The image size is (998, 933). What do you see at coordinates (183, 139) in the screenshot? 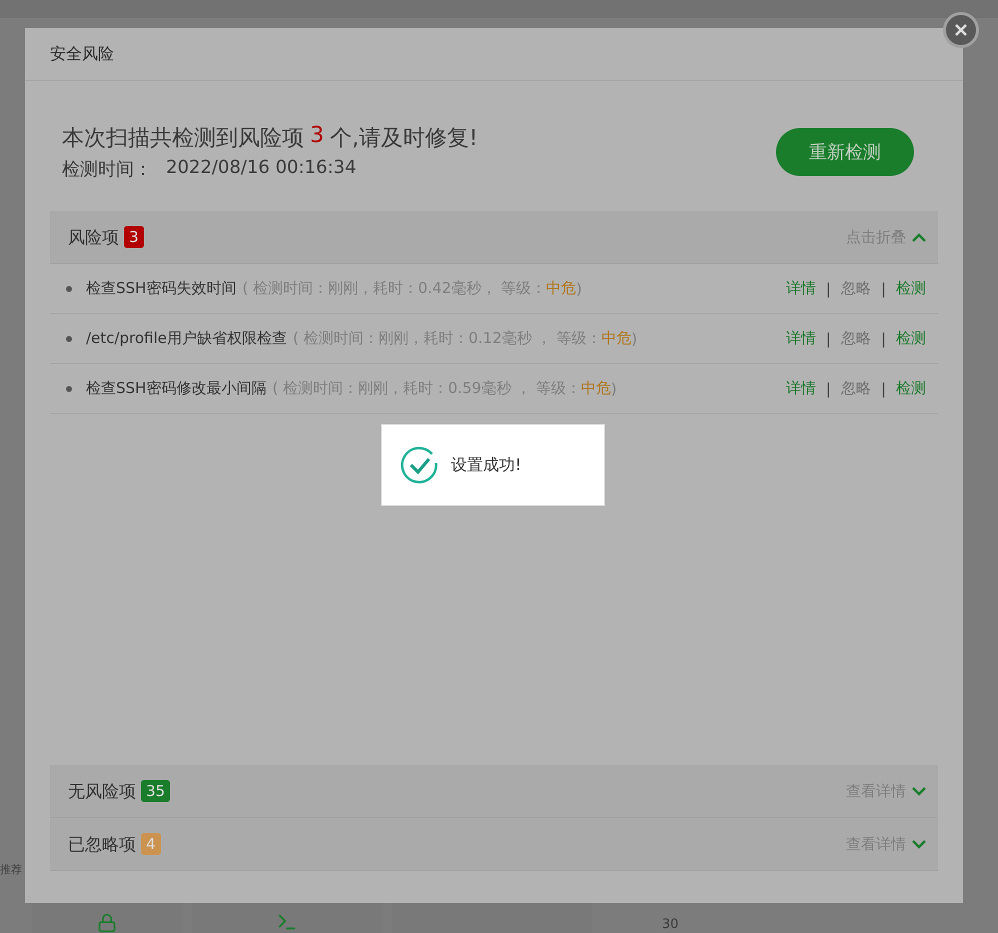
I see `headline-text: 本次扫描共检测到风险项` at bounding box center [183, 139].